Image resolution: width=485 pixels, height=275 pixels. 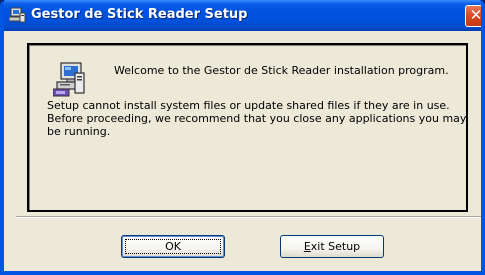 I want to click on ok-button: OK, so click(x=173, y=246).